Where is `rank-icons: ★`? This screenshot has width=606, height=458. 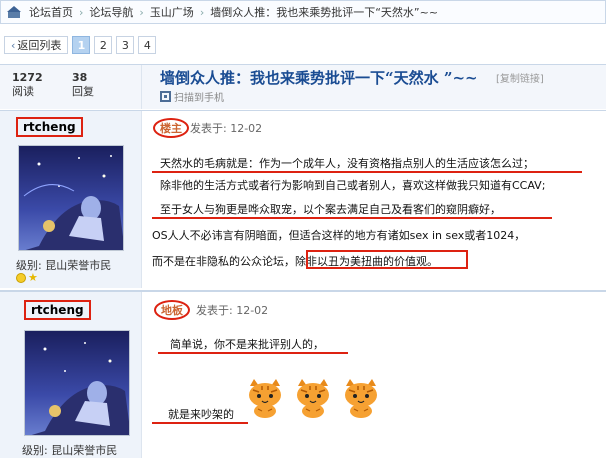 rank-icons: ★ is located at coordinates (27, 277).